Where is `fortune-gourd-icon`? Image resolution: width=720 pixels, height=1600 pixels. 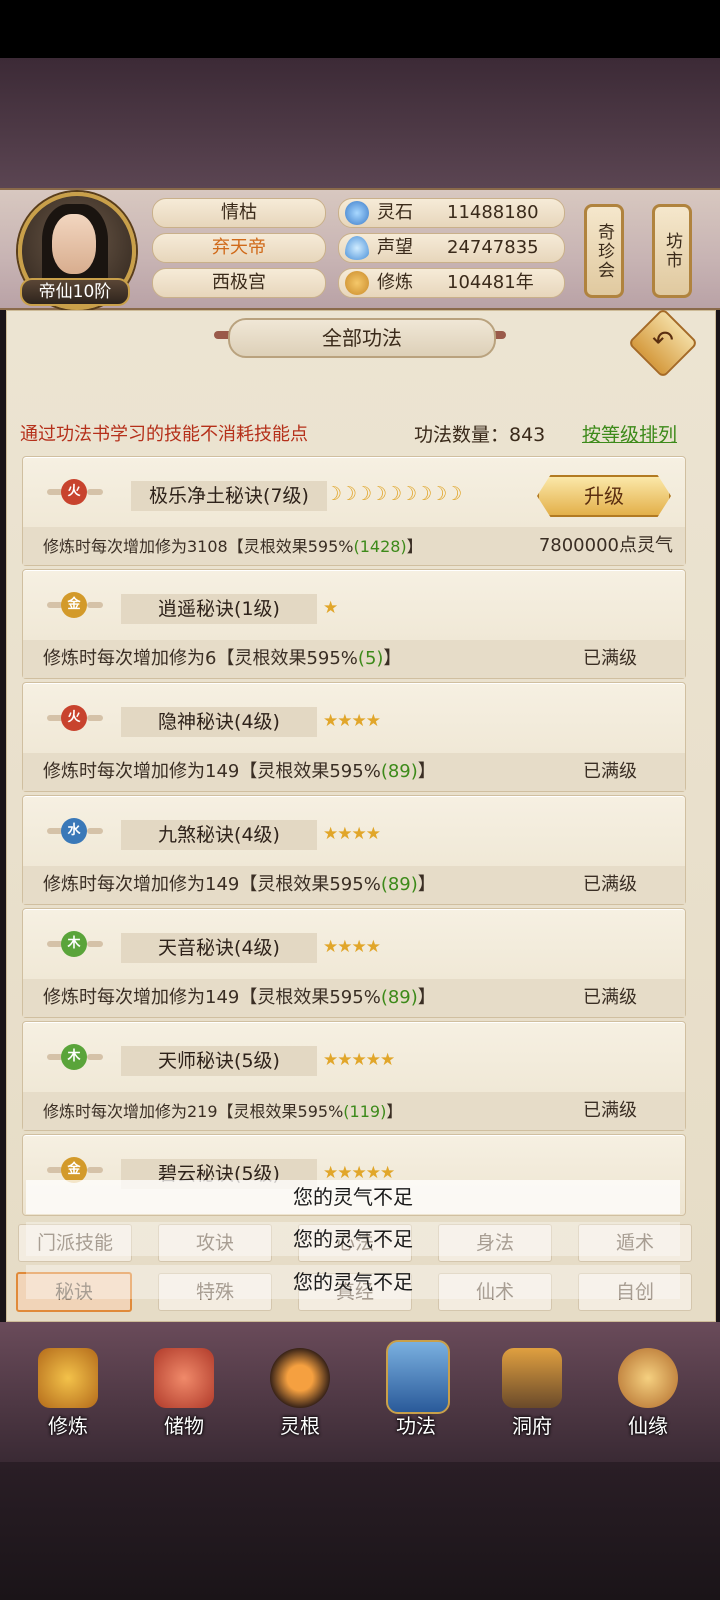
fortune-gourd-icon is located at coordinates (648, 1378).